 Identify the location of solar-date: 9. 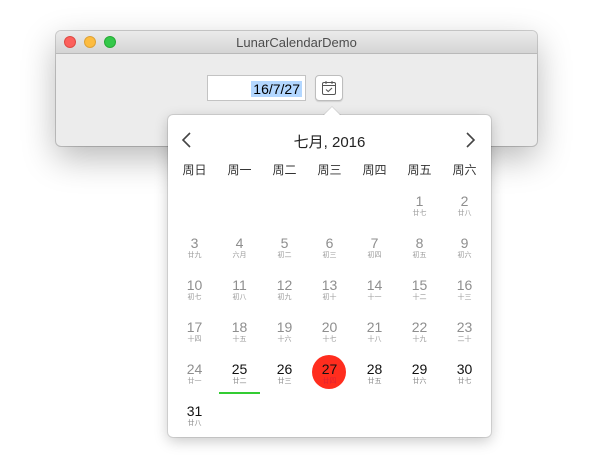
(464, 243).